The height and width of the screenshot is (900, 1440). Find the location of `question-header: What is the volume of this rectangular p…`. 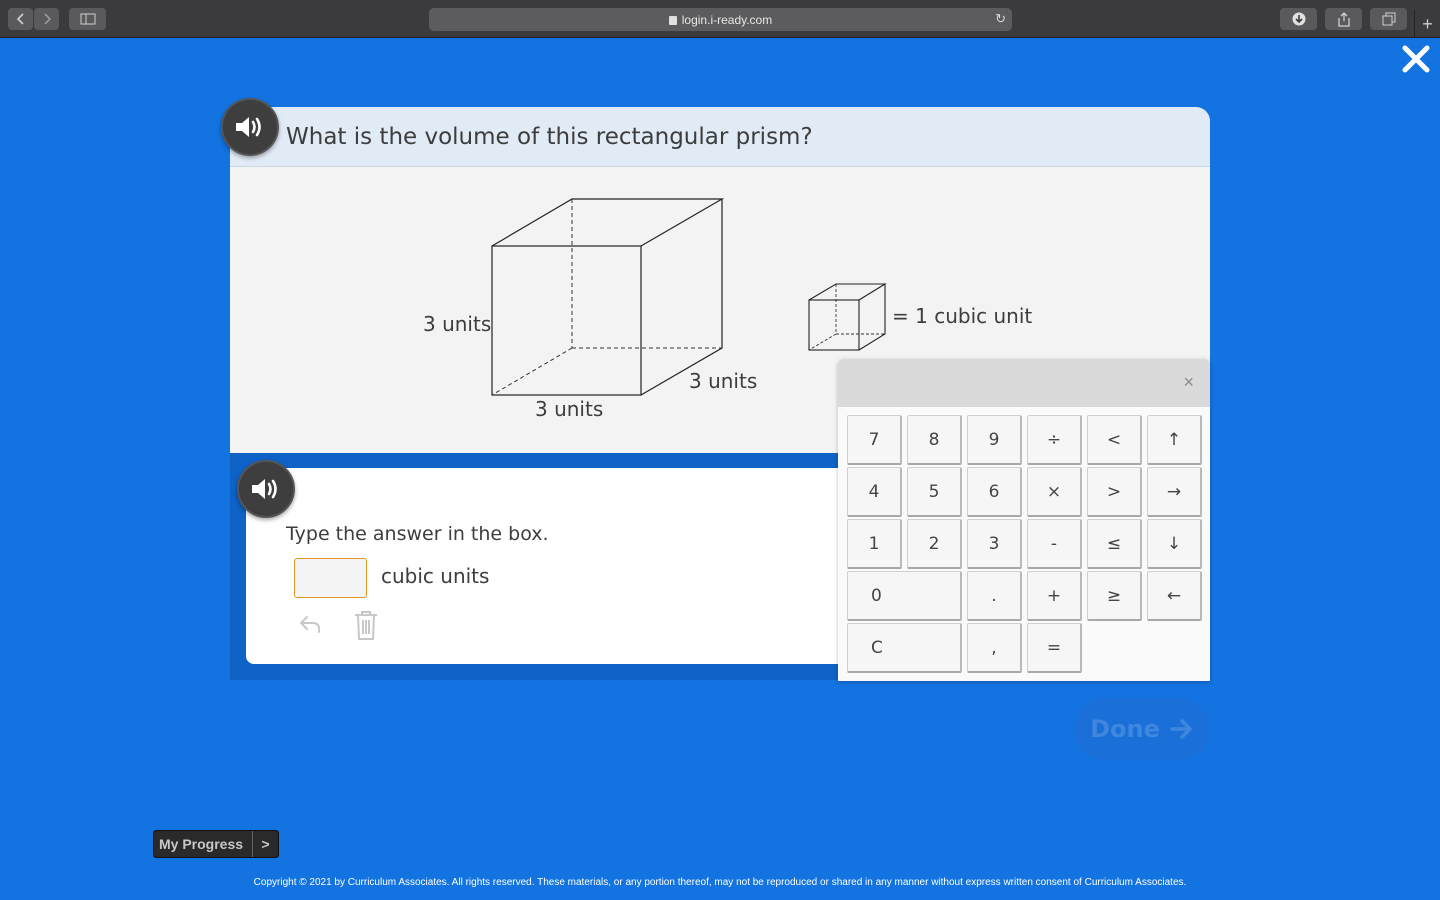

question-header: What is the volume of this rectangular p… is located at coordinates (720, 137).